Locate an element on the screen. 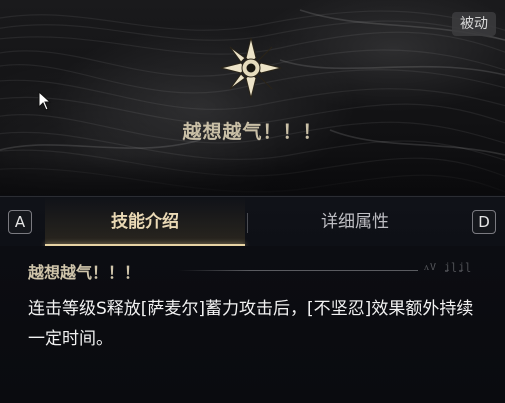  hero-bottom-fade is located at coordinates (252, 175).